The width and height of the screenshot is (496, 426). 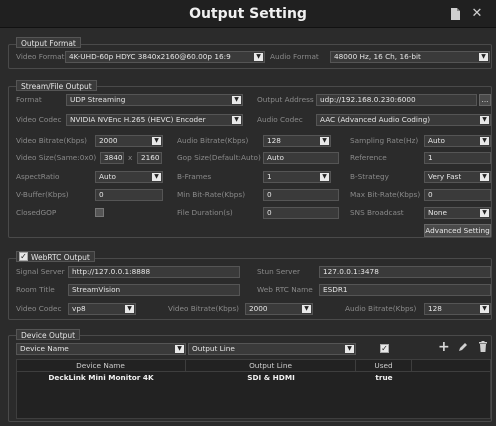 What do you see at coordinates (101, 365) in the screenshot?
I see `column-header-device-name: Device Name` at bounding box center [101, 365].